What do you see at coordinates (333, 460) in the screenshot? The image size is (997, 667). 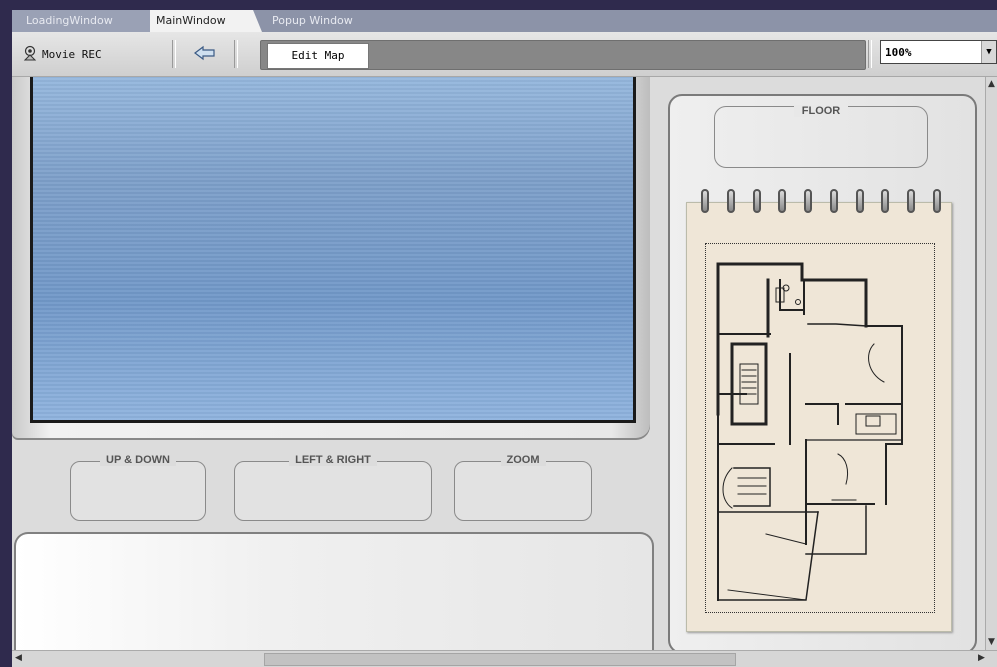 I see `left-right-label: LEFT & RIGHT` at bounding box center [333, 460].